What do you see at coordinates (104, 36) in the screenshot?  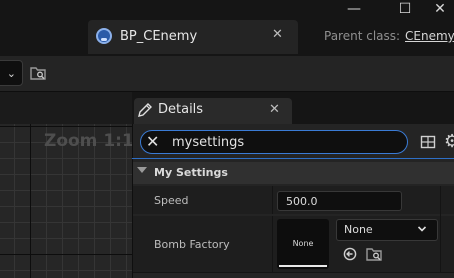 I see `blueprint-icon` at bounding box center [104, 36].